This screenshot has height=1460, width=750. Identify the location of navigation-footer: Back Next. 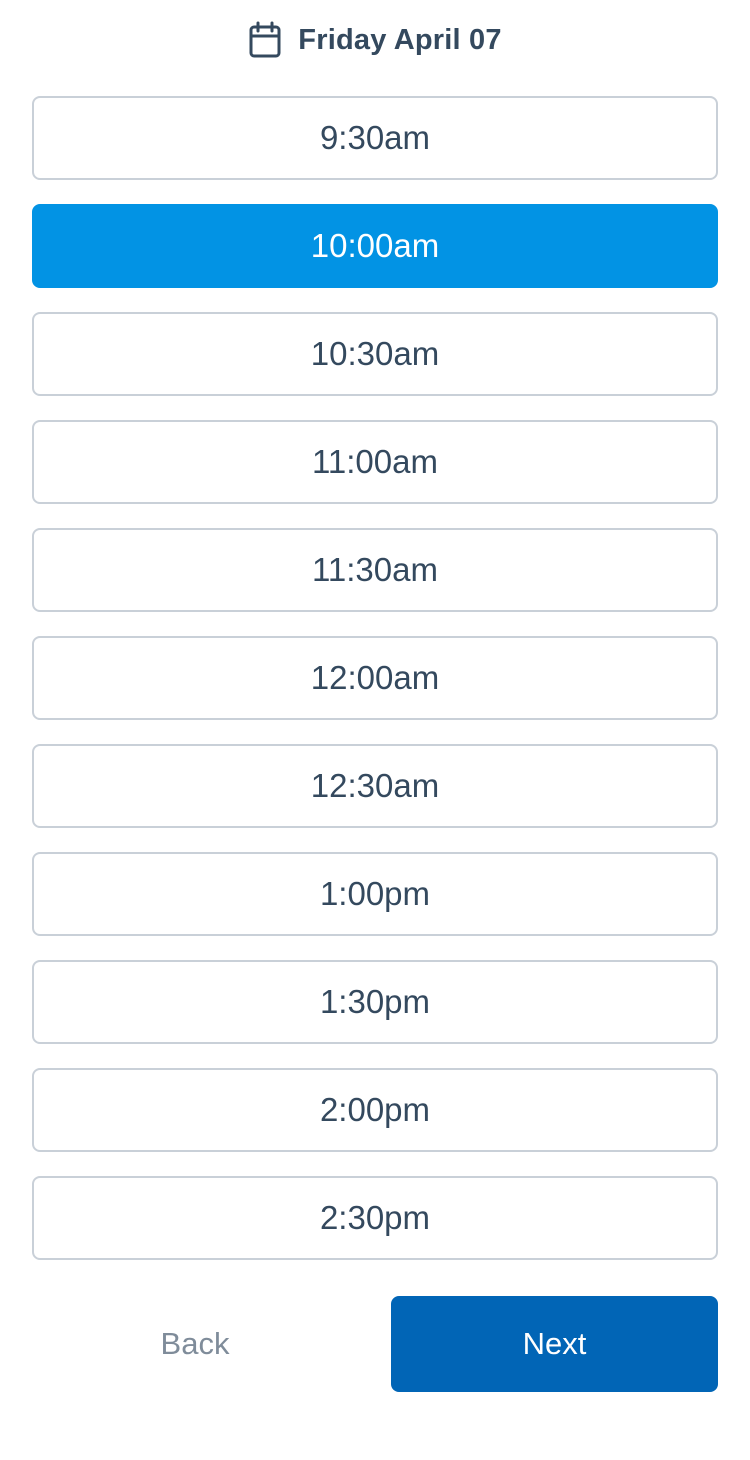
(375, 1344).